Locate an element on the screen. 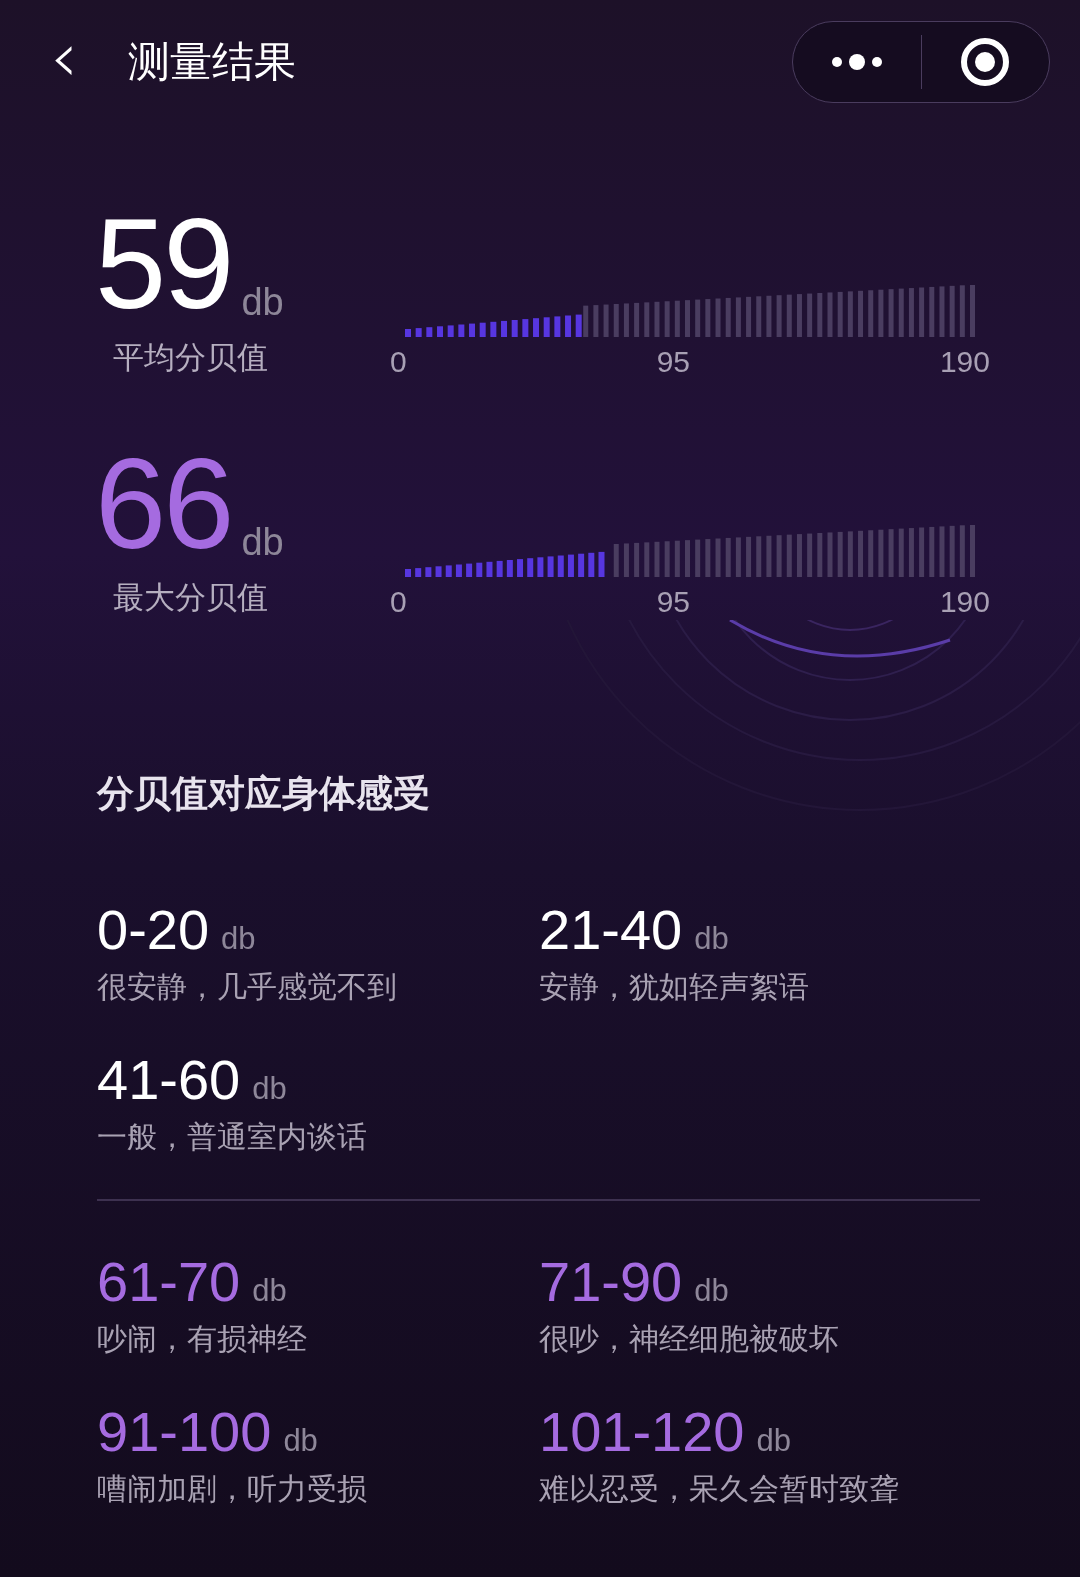 Image resolution: width=1080 pixels, height=1577 pixels. range-description: 吵闹，有损神经 is located at coordinates (202, 1339).